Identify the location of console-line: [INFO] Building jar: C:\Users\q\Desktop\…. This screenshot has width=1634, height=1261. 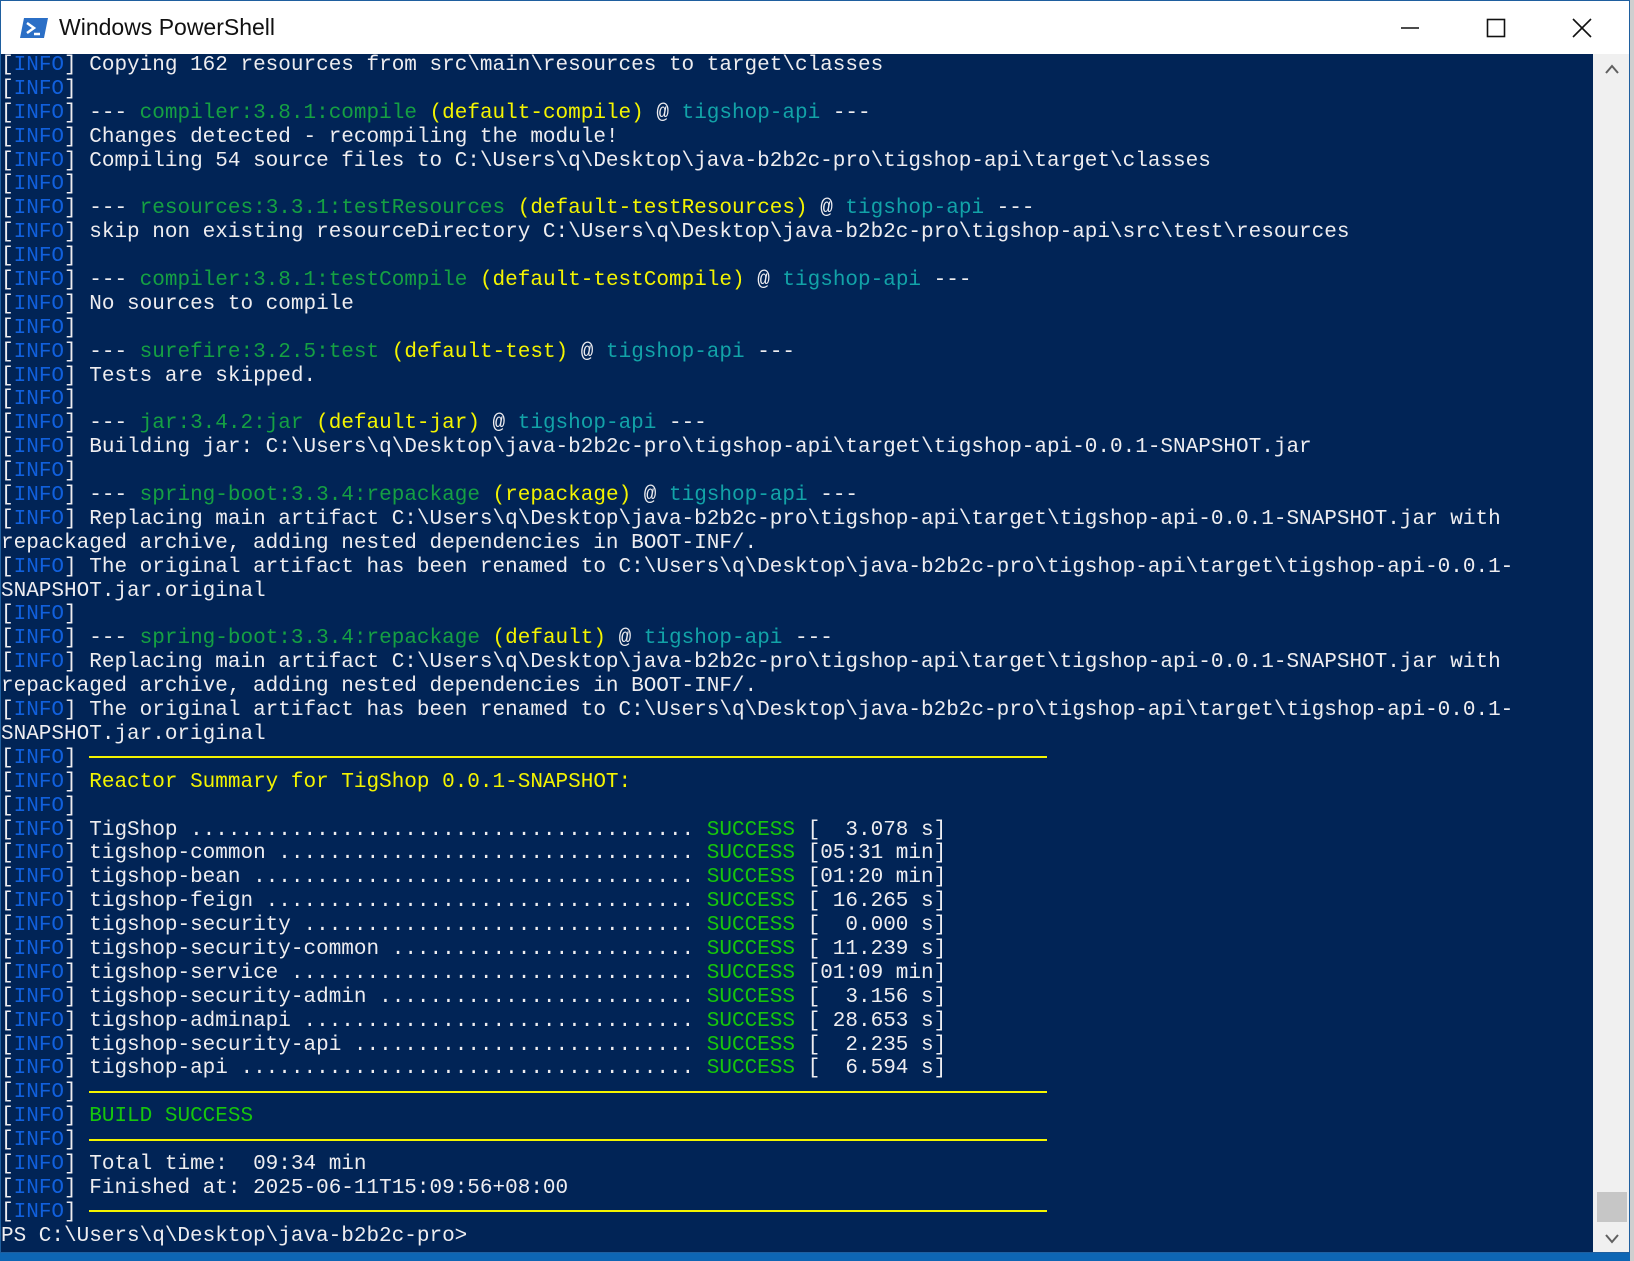
(797, 448).